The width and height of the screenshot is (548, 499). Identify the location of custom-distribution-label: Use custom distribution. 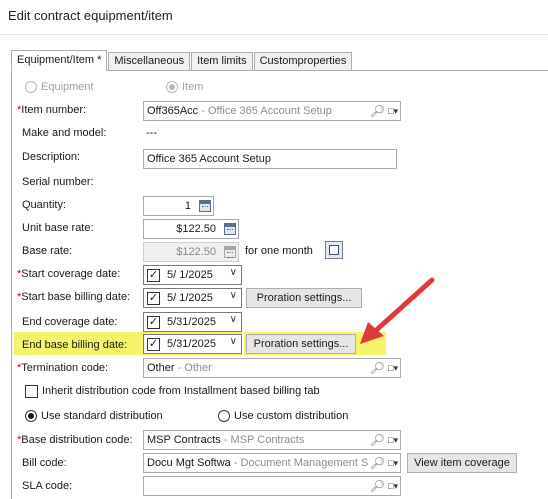
(291, 416).